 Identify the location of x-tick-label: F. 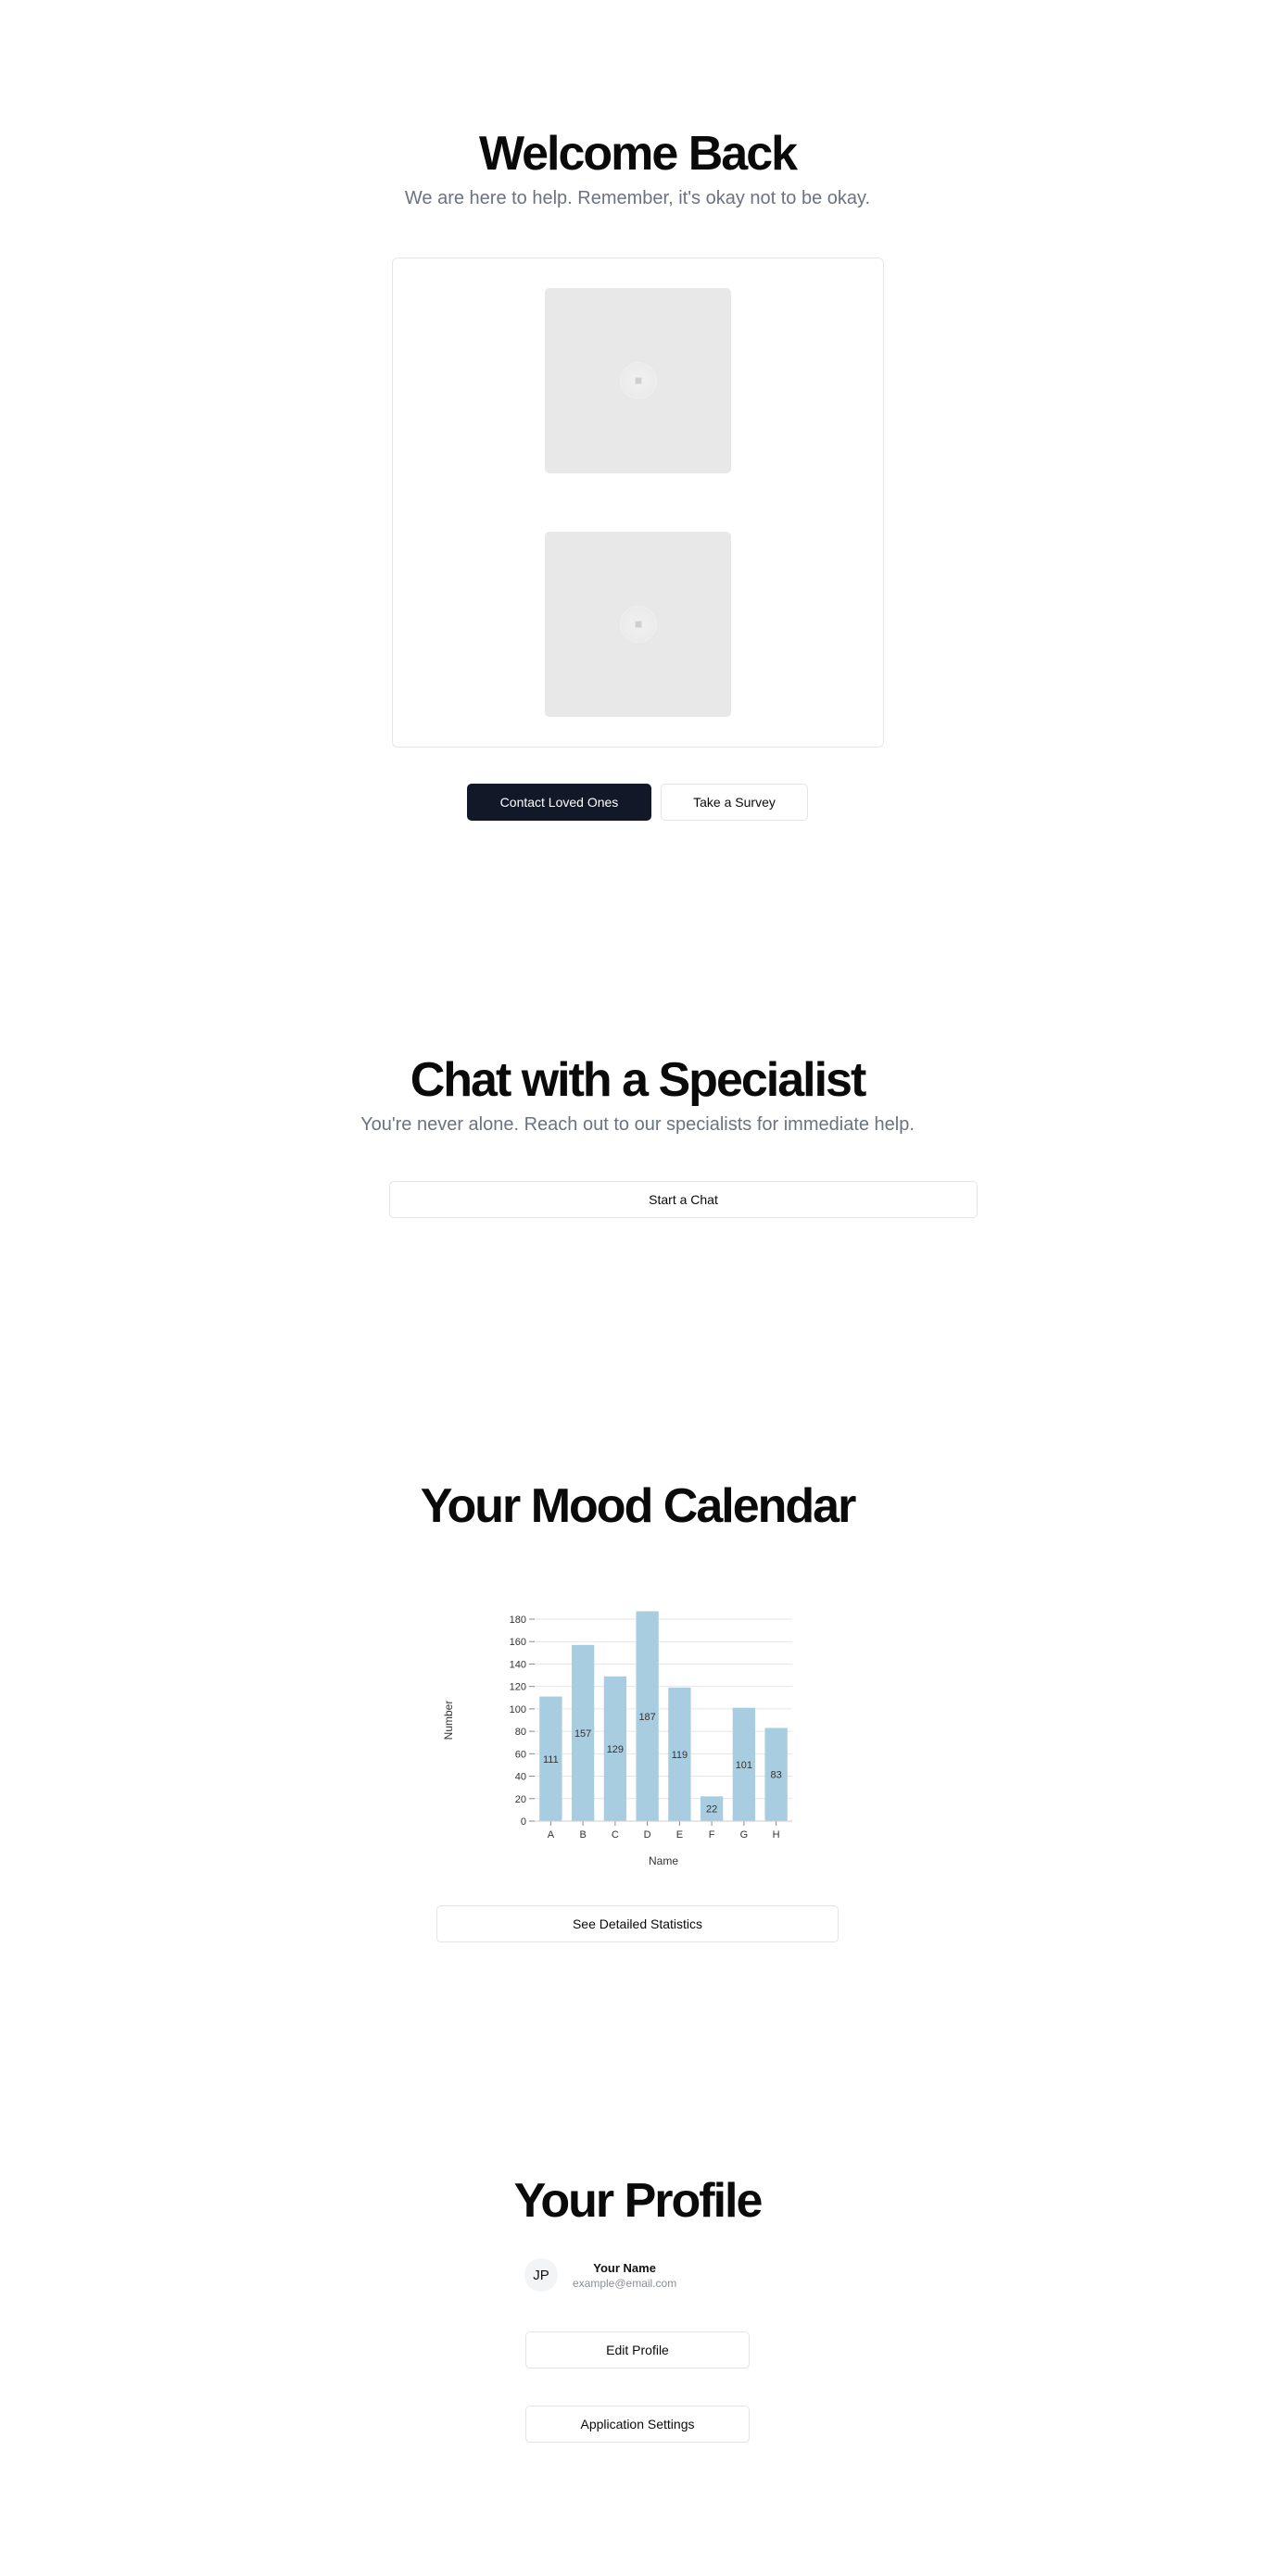
(712, 1835).